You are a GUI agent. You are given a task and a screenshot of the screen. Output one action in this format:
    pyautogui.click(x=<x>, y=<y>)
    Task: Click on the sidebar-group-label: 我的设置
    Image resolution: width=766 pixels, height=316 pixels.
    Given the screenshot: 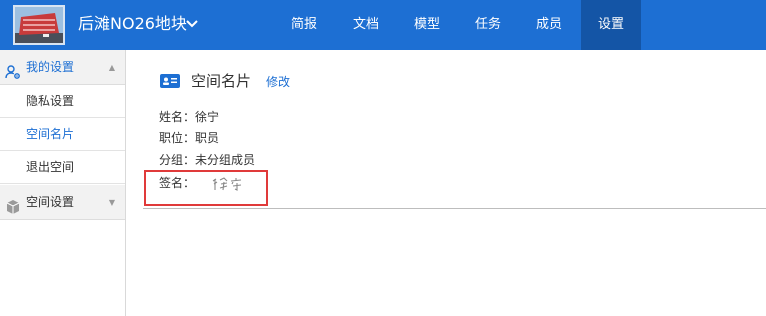 What is the action you would take?
    pyautogui.click(x=50, y=67)
    